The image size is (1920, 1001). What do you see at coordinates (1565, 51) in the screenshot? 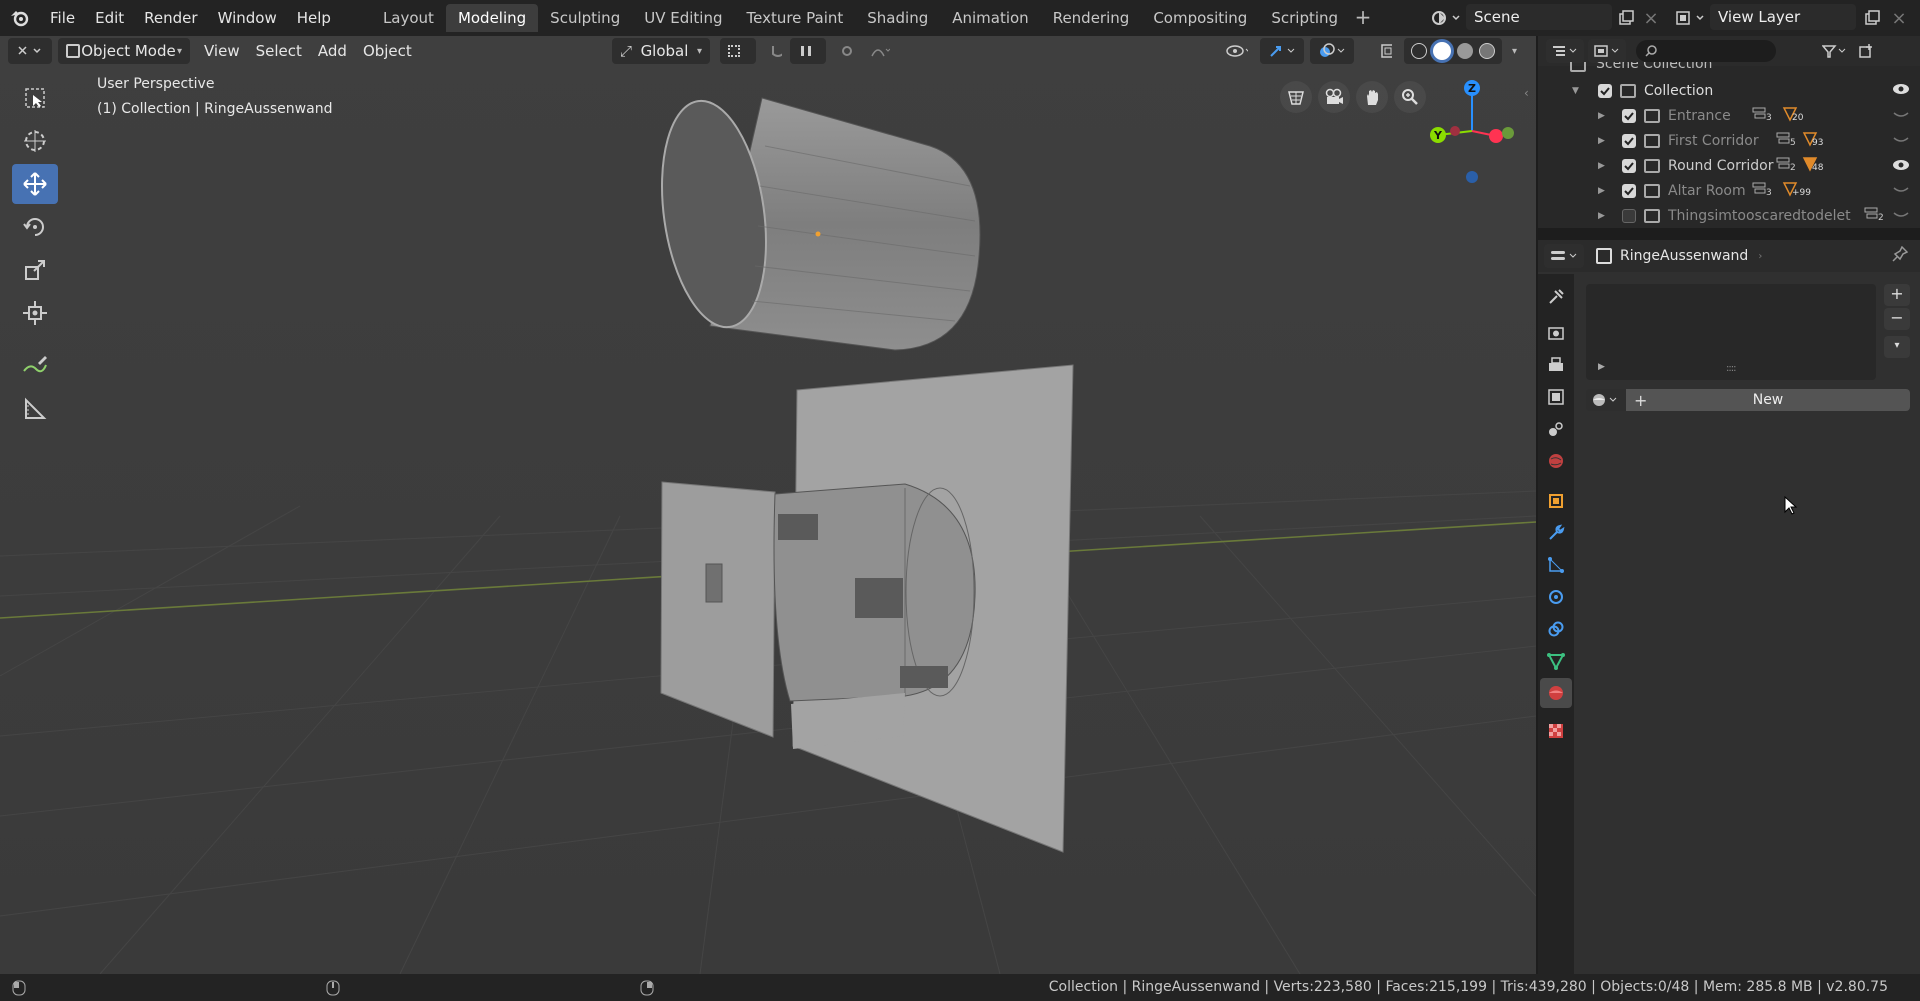
I see `outliner-editor-type-icon` at bounding box center [1565, 51].